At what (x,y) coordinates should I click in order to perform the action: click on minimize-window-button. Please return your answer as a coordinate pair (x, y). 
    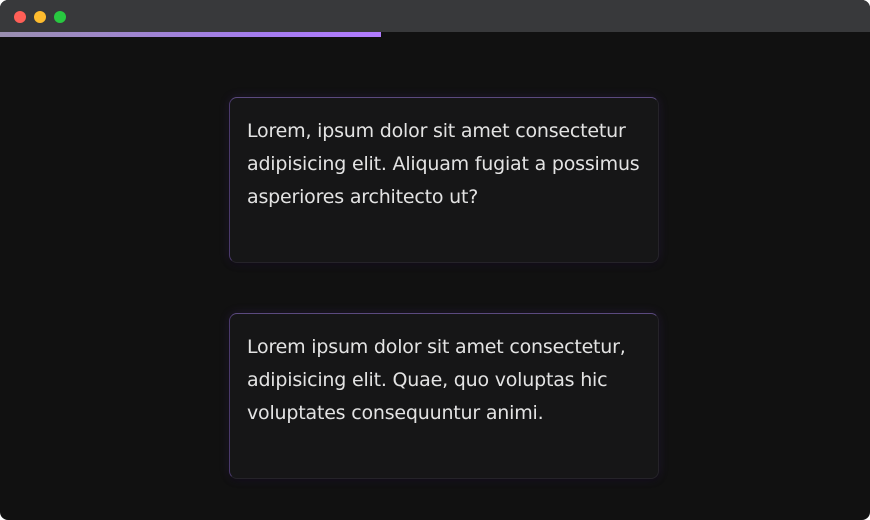
    Looking at the image, I should click on (40, 17).